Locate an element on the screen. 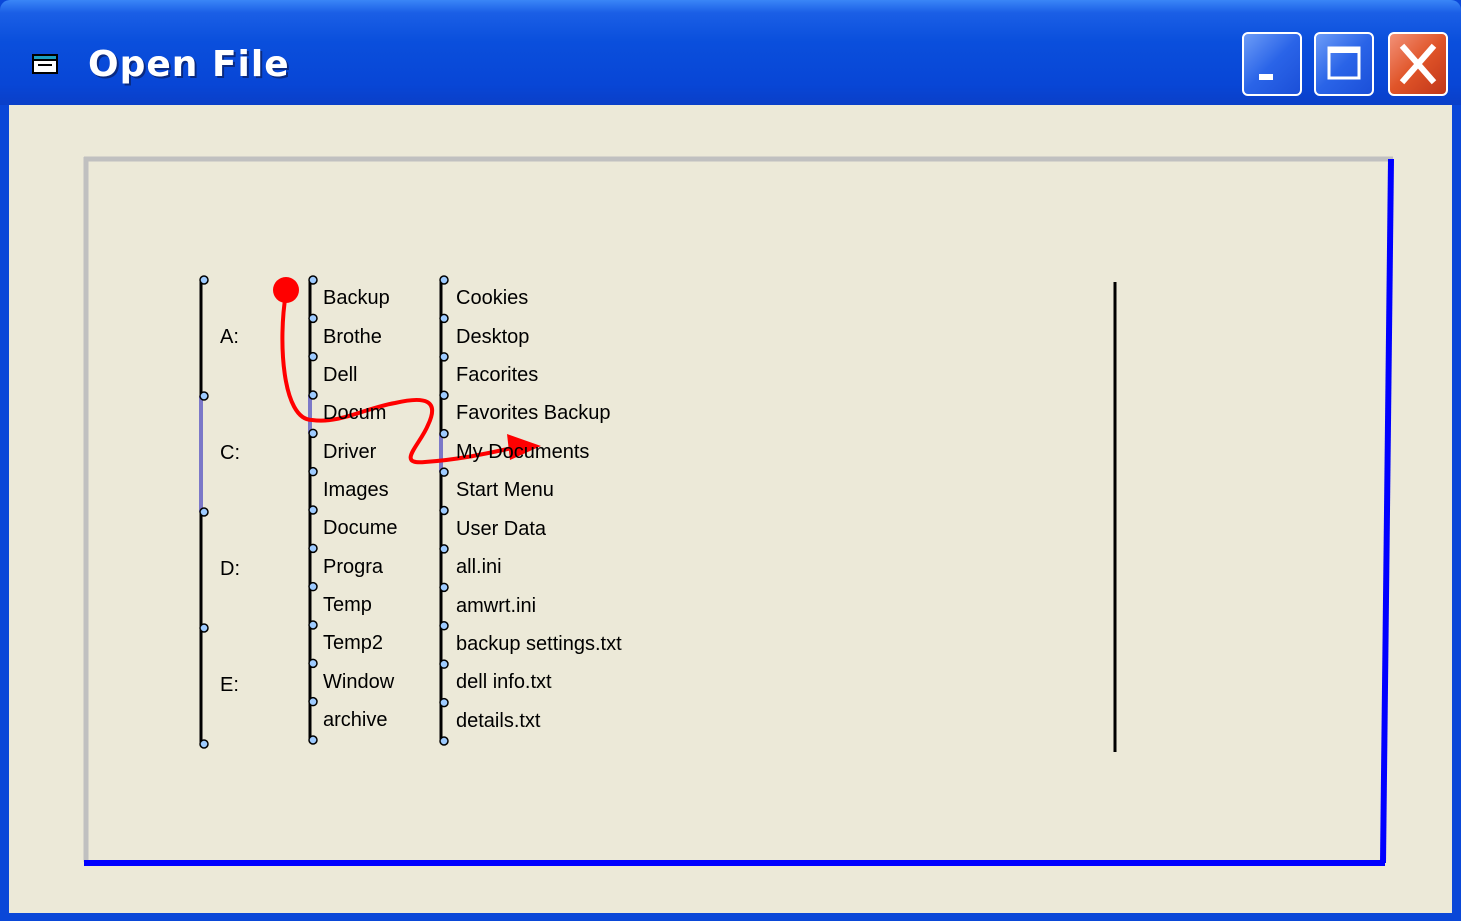 This screenshot has width=1461, height=921. folders-list is located at coordinates (313, 510).